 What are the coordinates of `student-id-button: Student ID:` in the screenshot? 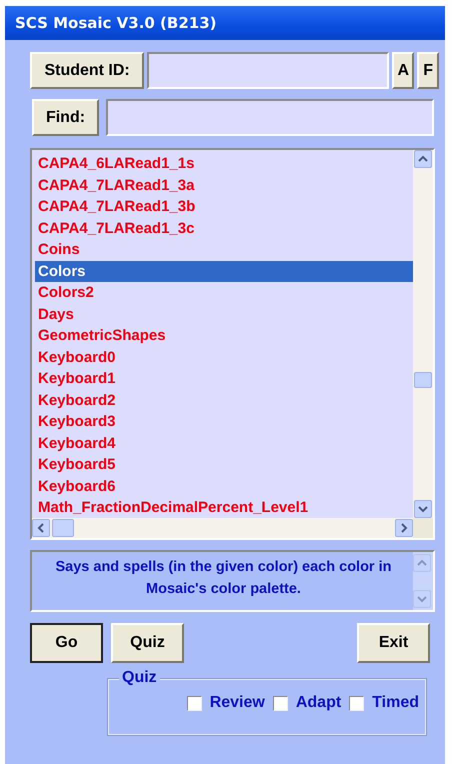 It's located at (87, 70).